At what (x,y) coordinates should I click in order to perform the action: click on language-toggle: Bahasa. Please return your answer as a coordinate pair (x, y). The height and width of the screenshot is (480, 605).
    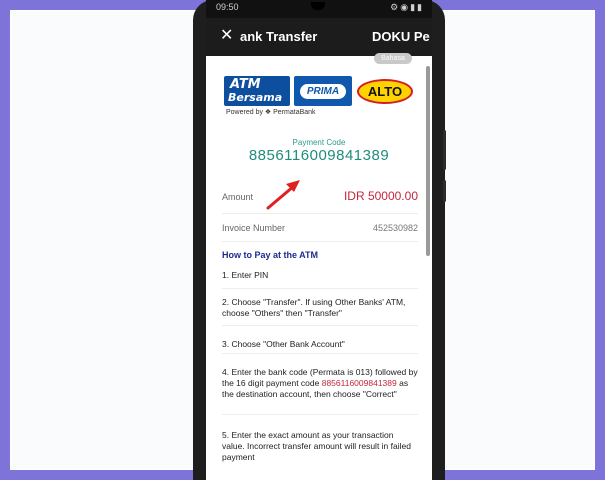
    Looking at the image, I should click on (393, 58).